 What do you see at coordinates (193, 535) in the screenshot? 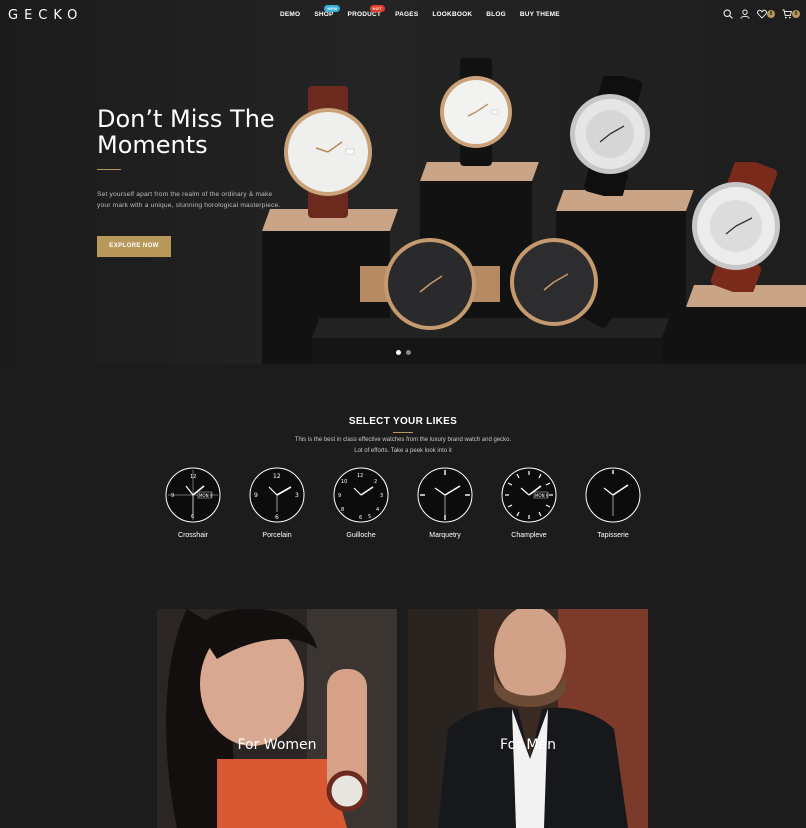
I see `dial-label: Crosshair` at bounding box center [193, 535].